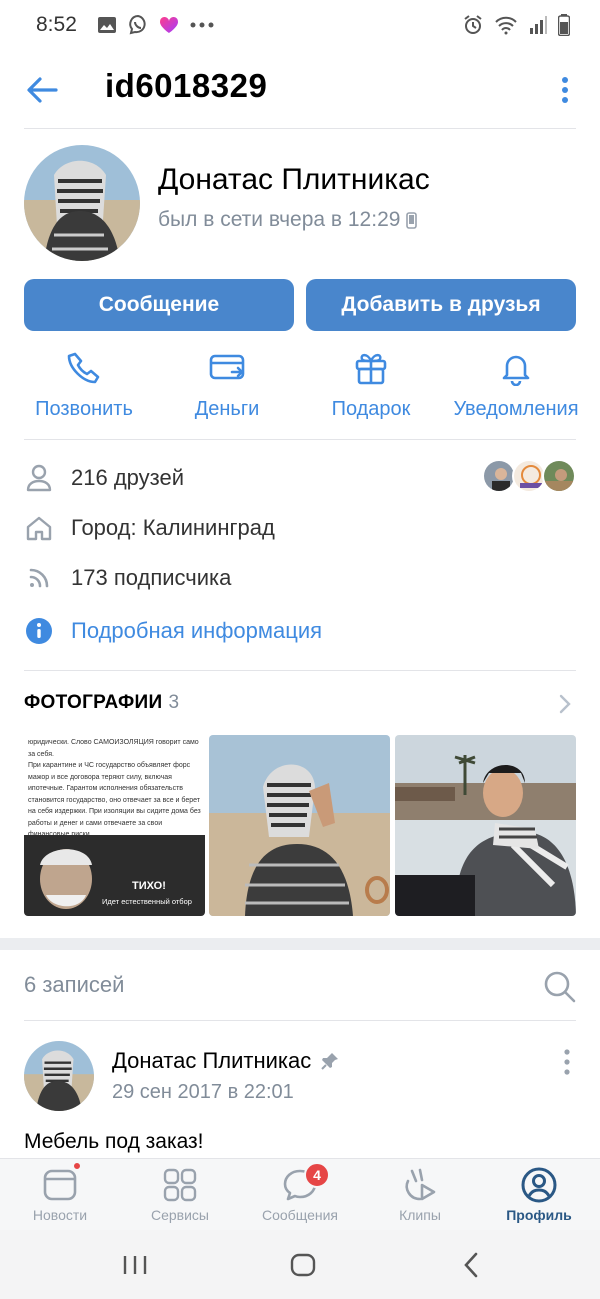 The image size is (600, 1299). What do you see at coordinates (300, 439) in the screenshot?
I see `actions-divider` at bounding box center [300, 439].